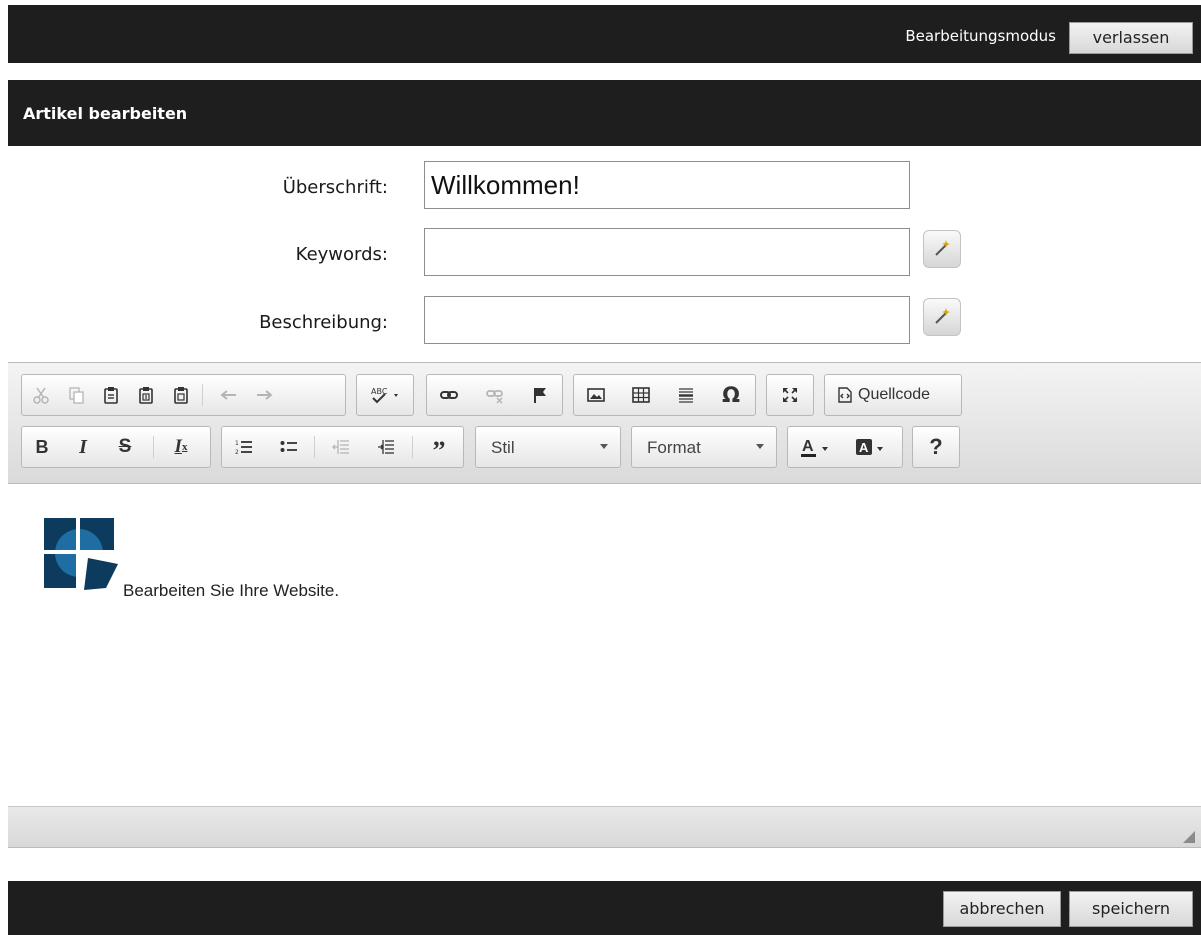 The height and width of the screenshot is (935, 1201). Describe the element at coordinates (674, 447) in the screenshot. I see `format-combo-label: Format` at that location.